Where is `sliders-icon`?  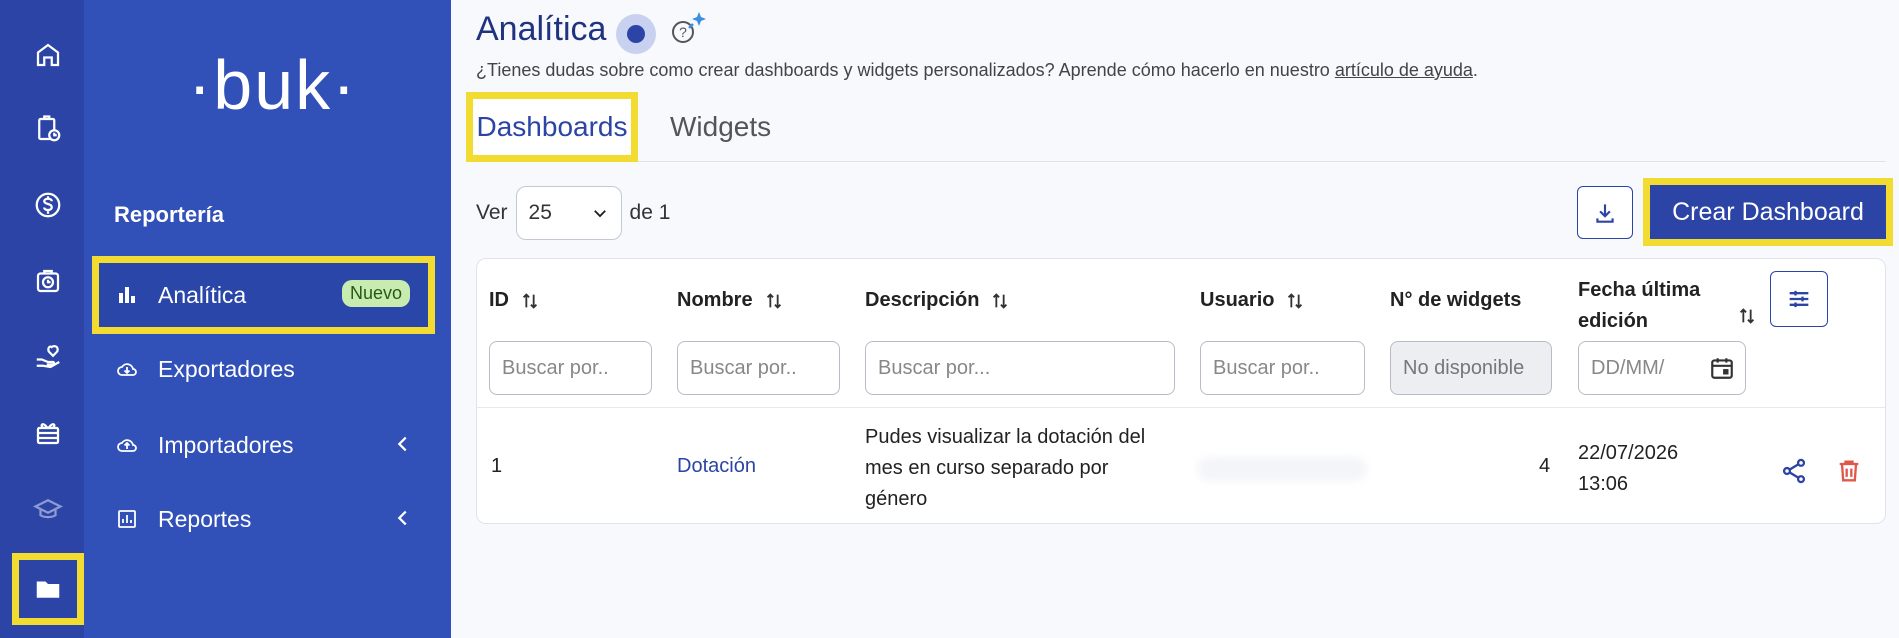
sliders-icon is located at coordinates (1799, 299).